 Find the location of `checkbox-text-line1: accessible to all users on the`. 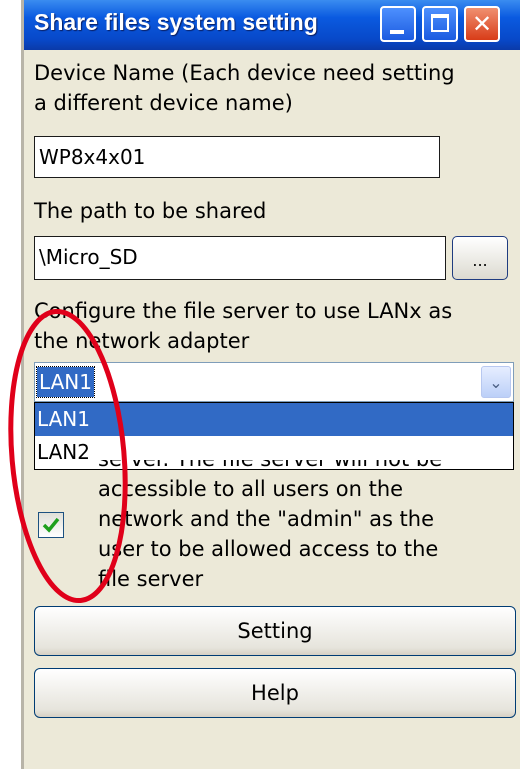

checkbox-text-line1: accessible to all users on the is located at coordinates (251, 489).